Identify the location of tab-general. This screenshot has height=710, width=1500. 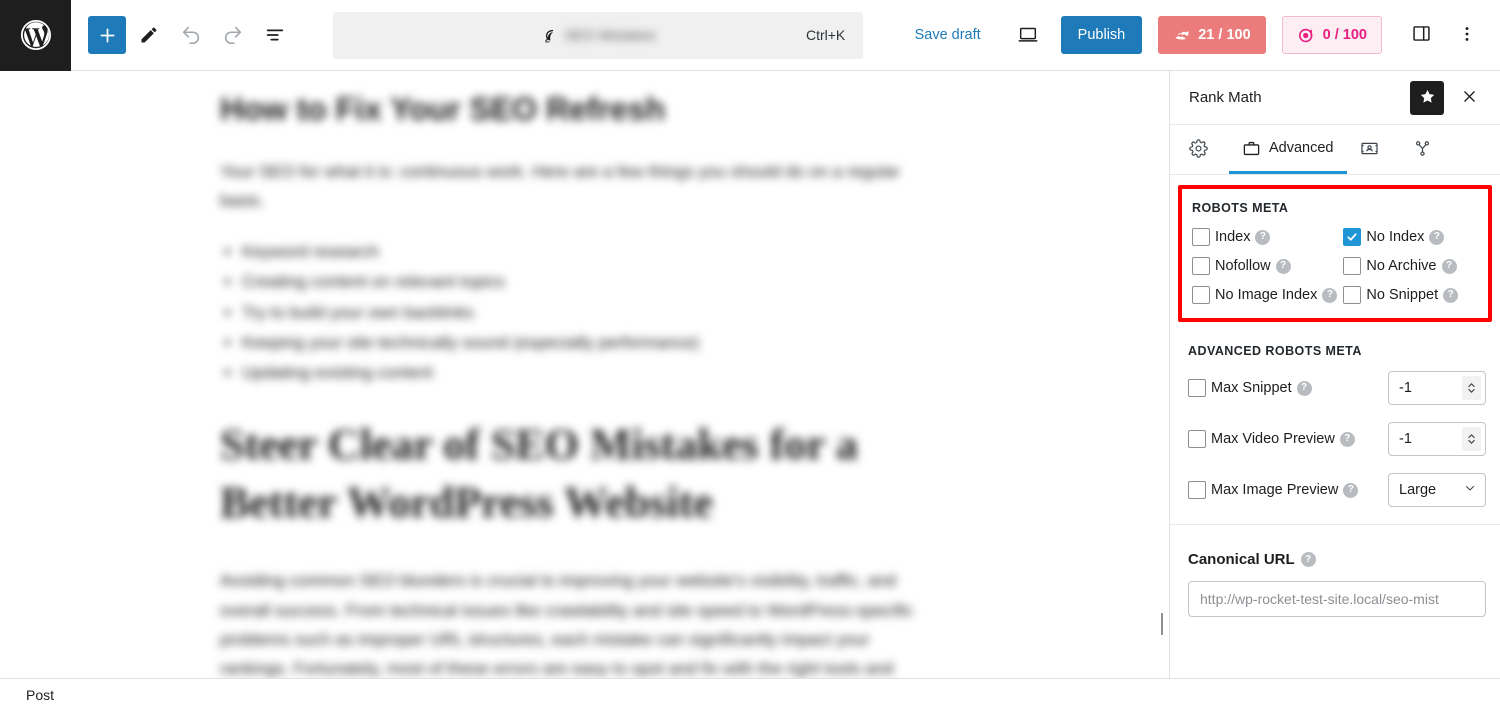
(1202, 149).